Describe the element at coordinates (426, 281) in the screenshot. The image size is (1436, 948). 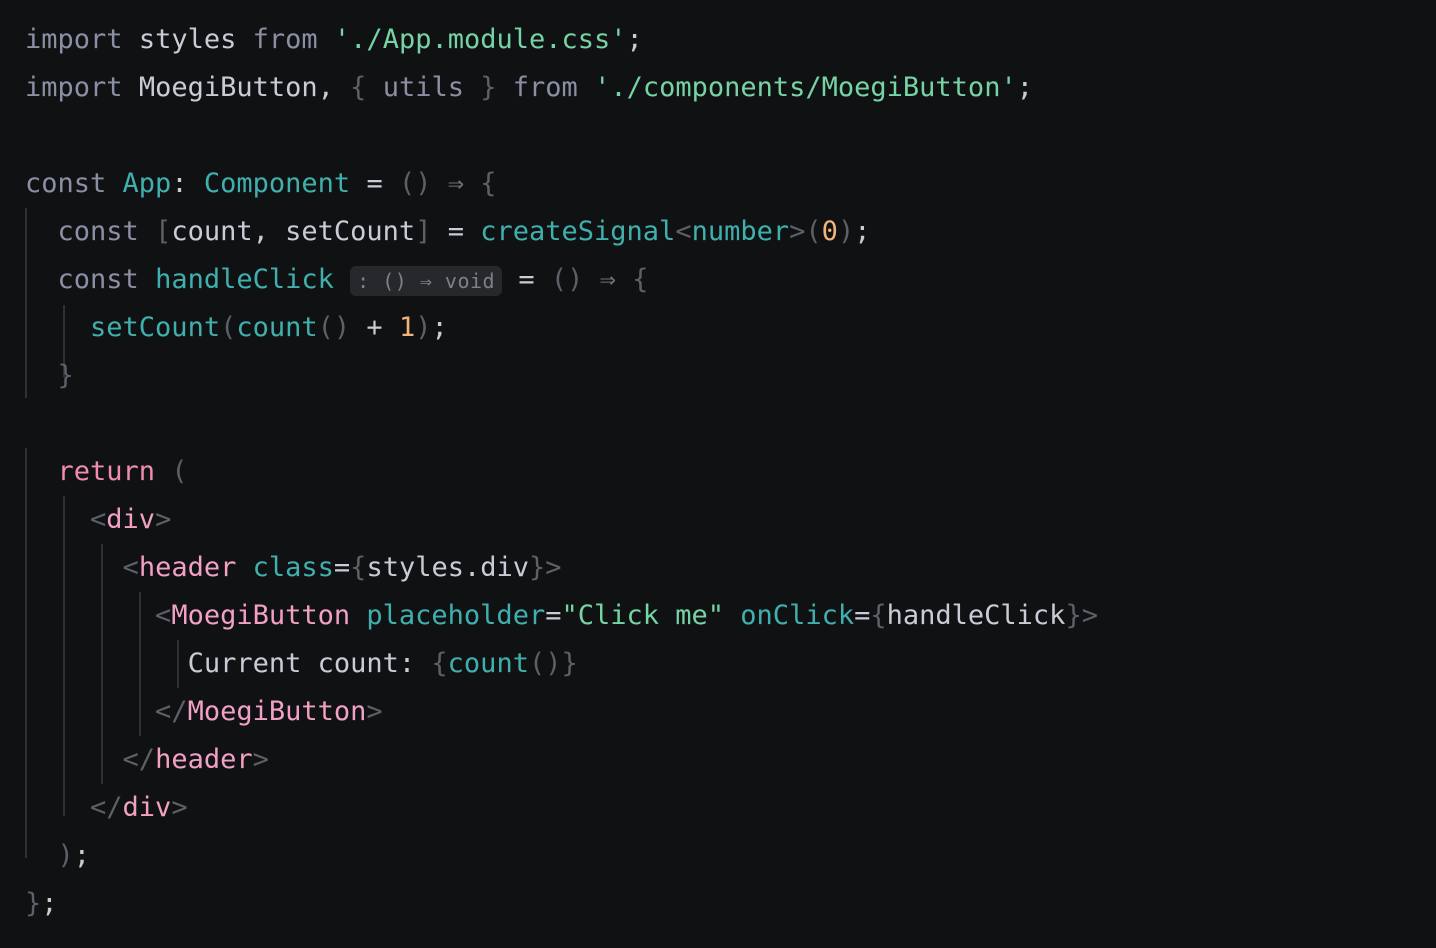
I see `inlay-type-hint: : () ⇒ void` at that location.